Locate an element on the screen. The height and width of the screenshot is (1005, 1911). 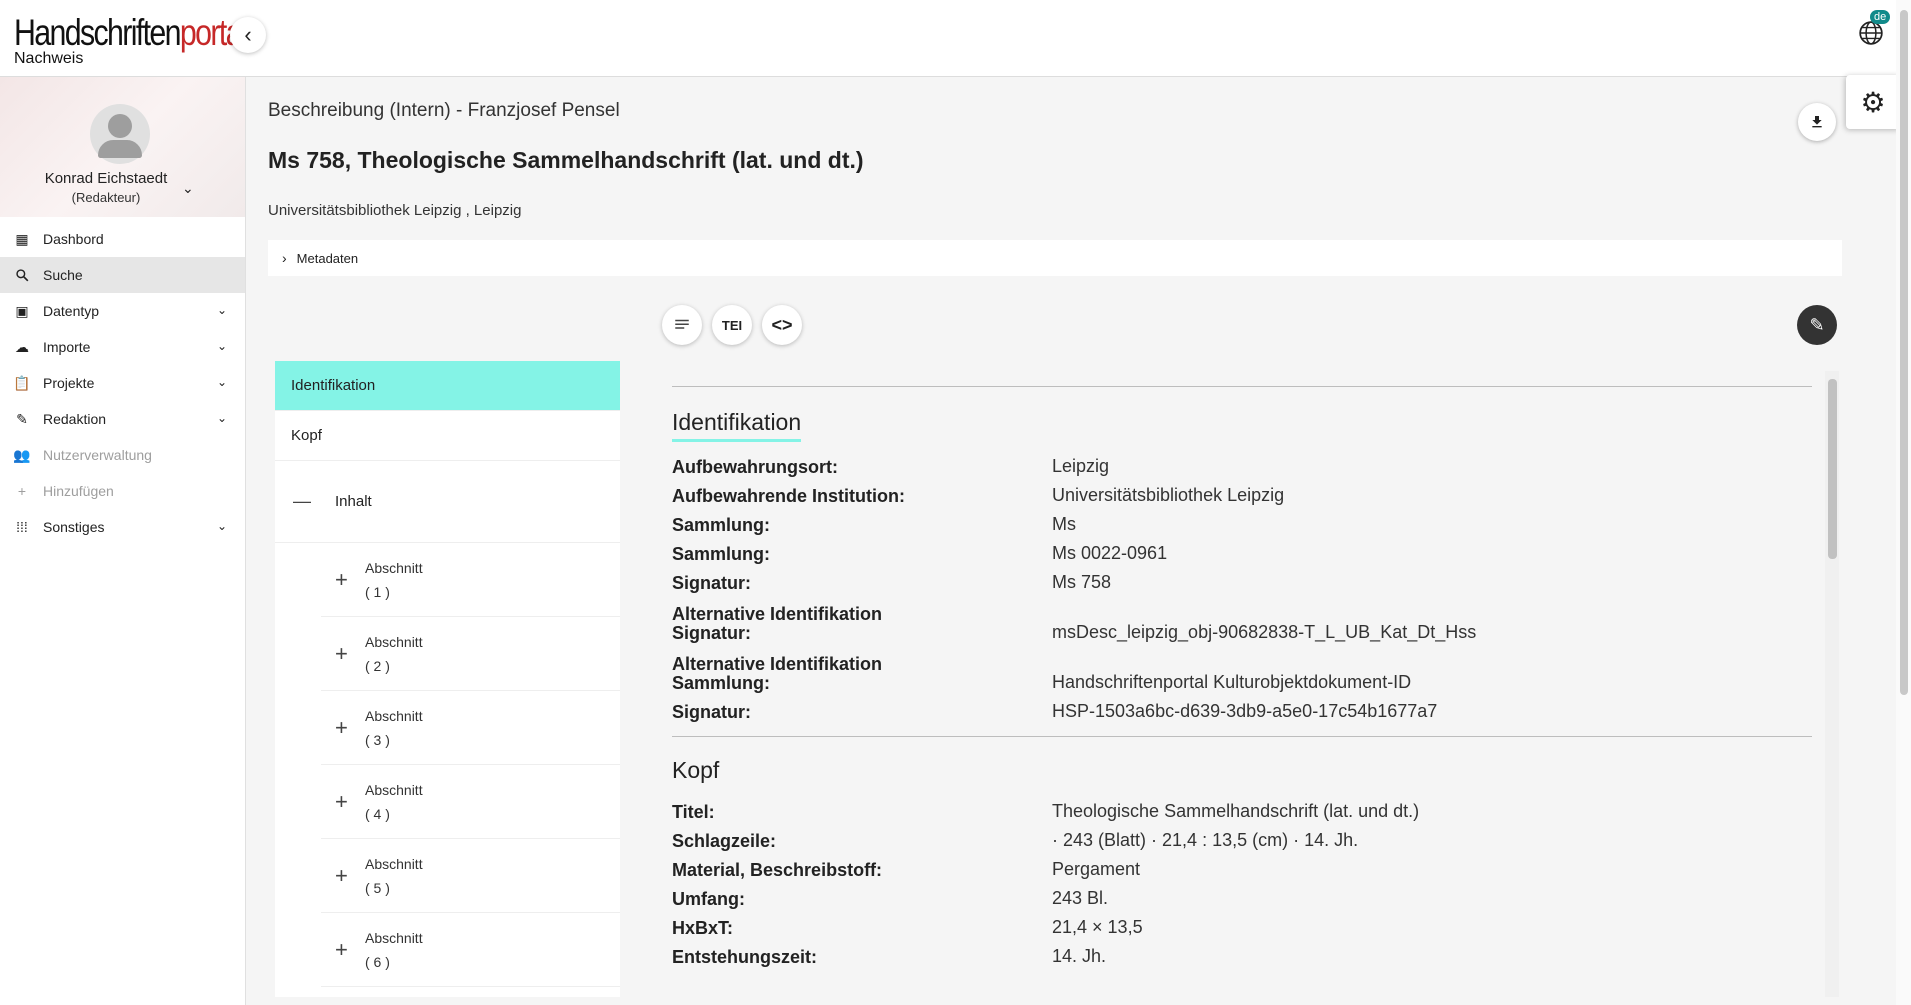
toc-item-kopf: Kopf is located at coordinates (447, 436).